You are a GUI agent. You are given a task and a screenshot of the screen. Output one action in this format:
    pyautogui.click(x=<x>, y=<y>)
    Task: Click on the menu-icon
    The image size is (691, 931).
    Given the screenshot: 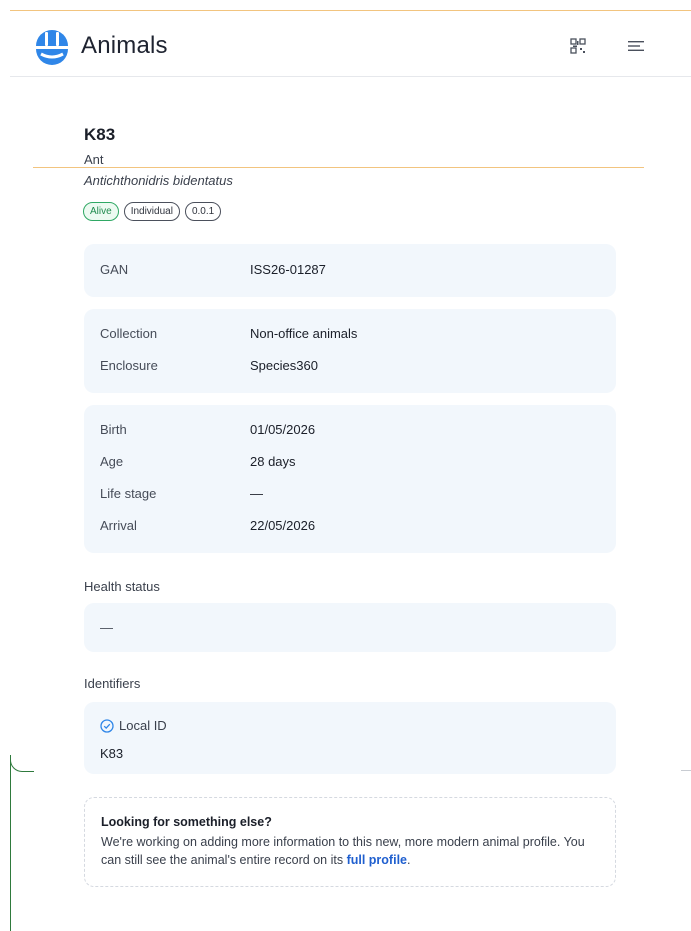 What is the action you would take?
    pyautogui.click(x=636, y=46)
    